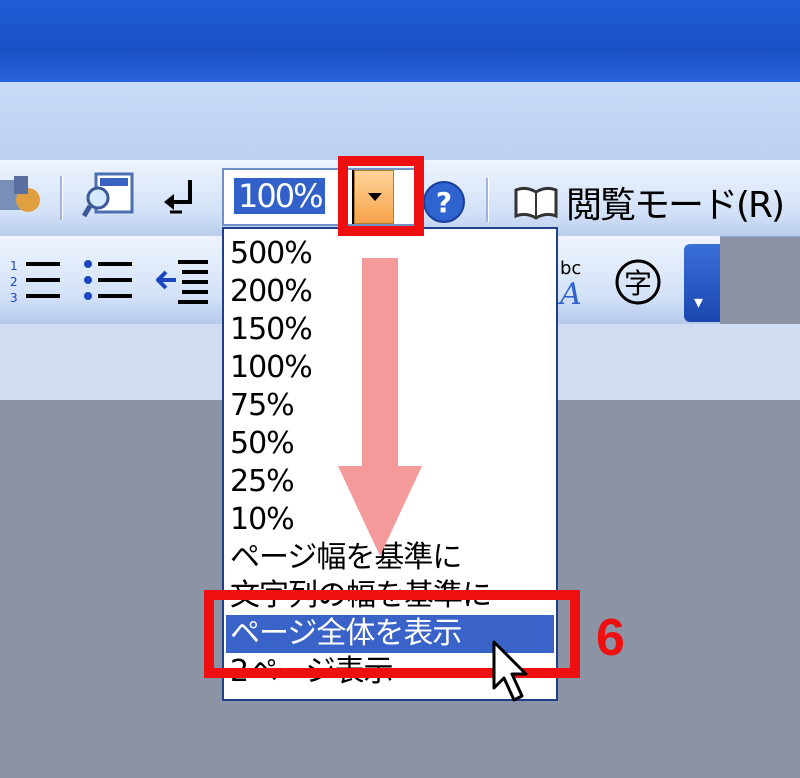 This screenshot has width=800, height=778. I want to click on svg-text: bc, so click(570, 268).